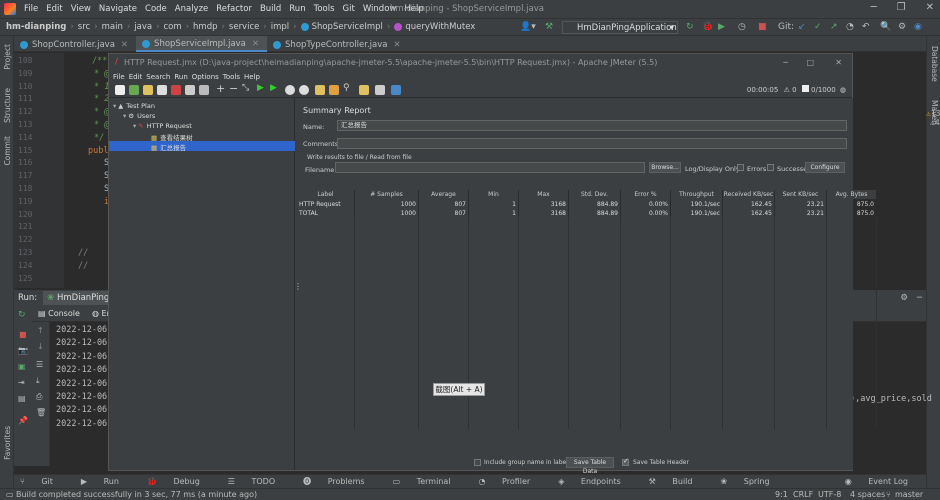  What do you see at coordinates (164, 147) in the screenshot?
I see `tree-node: ▦ 汇总报告` at bounding box center [164, 147].